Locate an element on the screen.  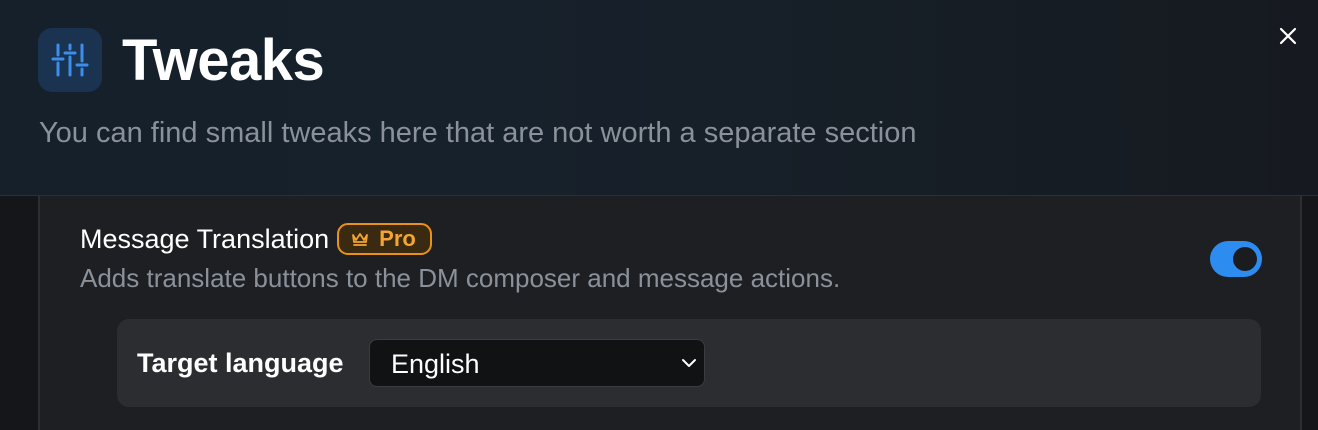
right-gutter is located at coordinates (1310, 313).